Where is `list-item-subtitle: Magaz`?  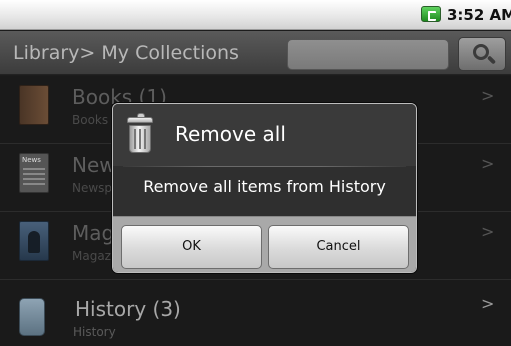 list-item-subtitle: Magaz is located at coordinates (91, 256).